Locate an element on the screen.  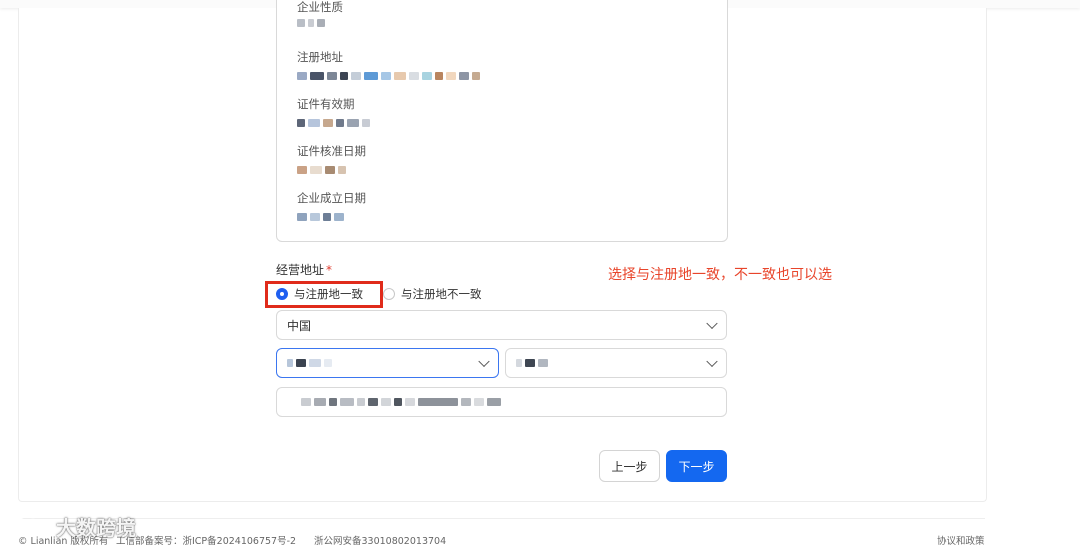
field-registered-address: 注册地址 is located at coordinates (388, 64).